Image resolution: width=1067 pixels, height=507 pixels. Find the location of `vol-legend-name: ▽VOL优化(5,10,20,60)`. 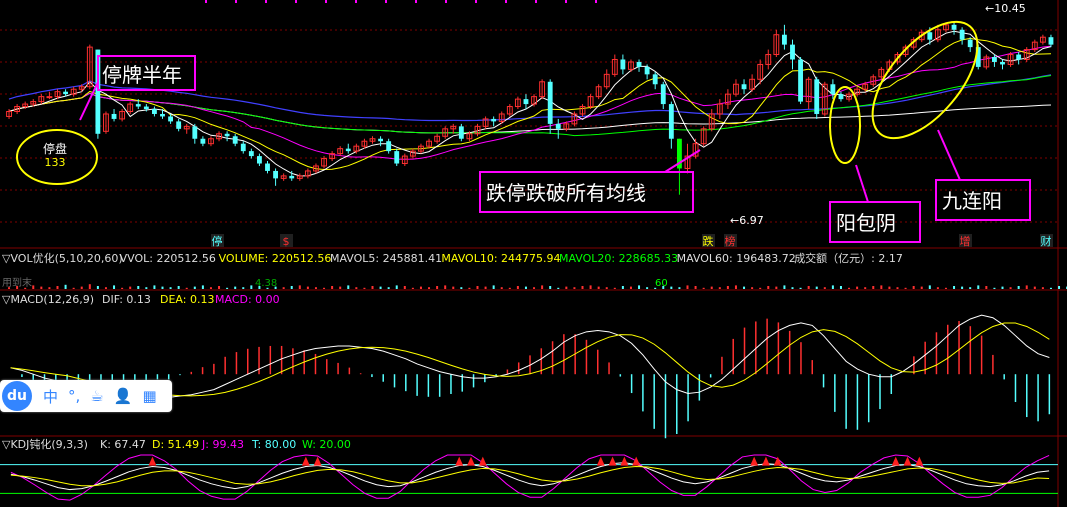

vol-legend-name: ▽VOL优化(5,10,20,60) is located at coordinates (62, 258).